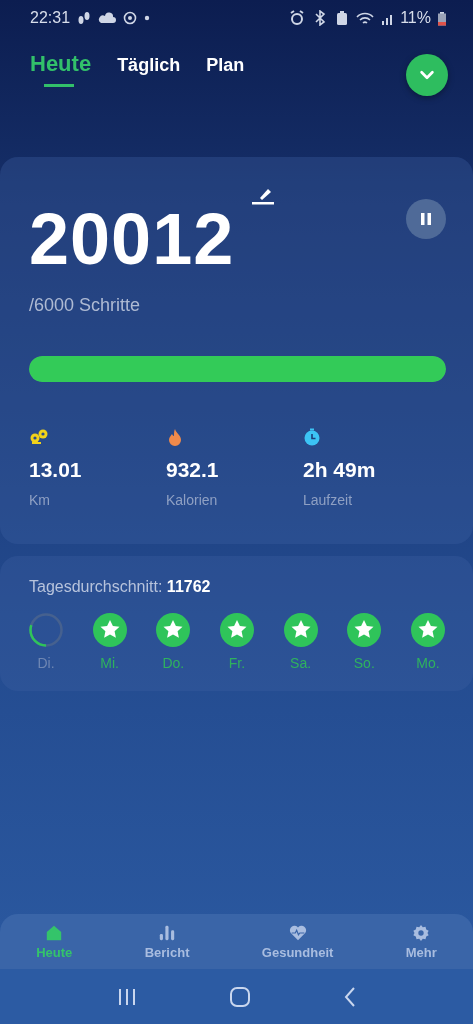 The height and width of the screenshot is (1024, 473). What do you see at coordinates (173, 663) in the screenshot?
I see `day-label: Do.` at bounding box center [173, 663].